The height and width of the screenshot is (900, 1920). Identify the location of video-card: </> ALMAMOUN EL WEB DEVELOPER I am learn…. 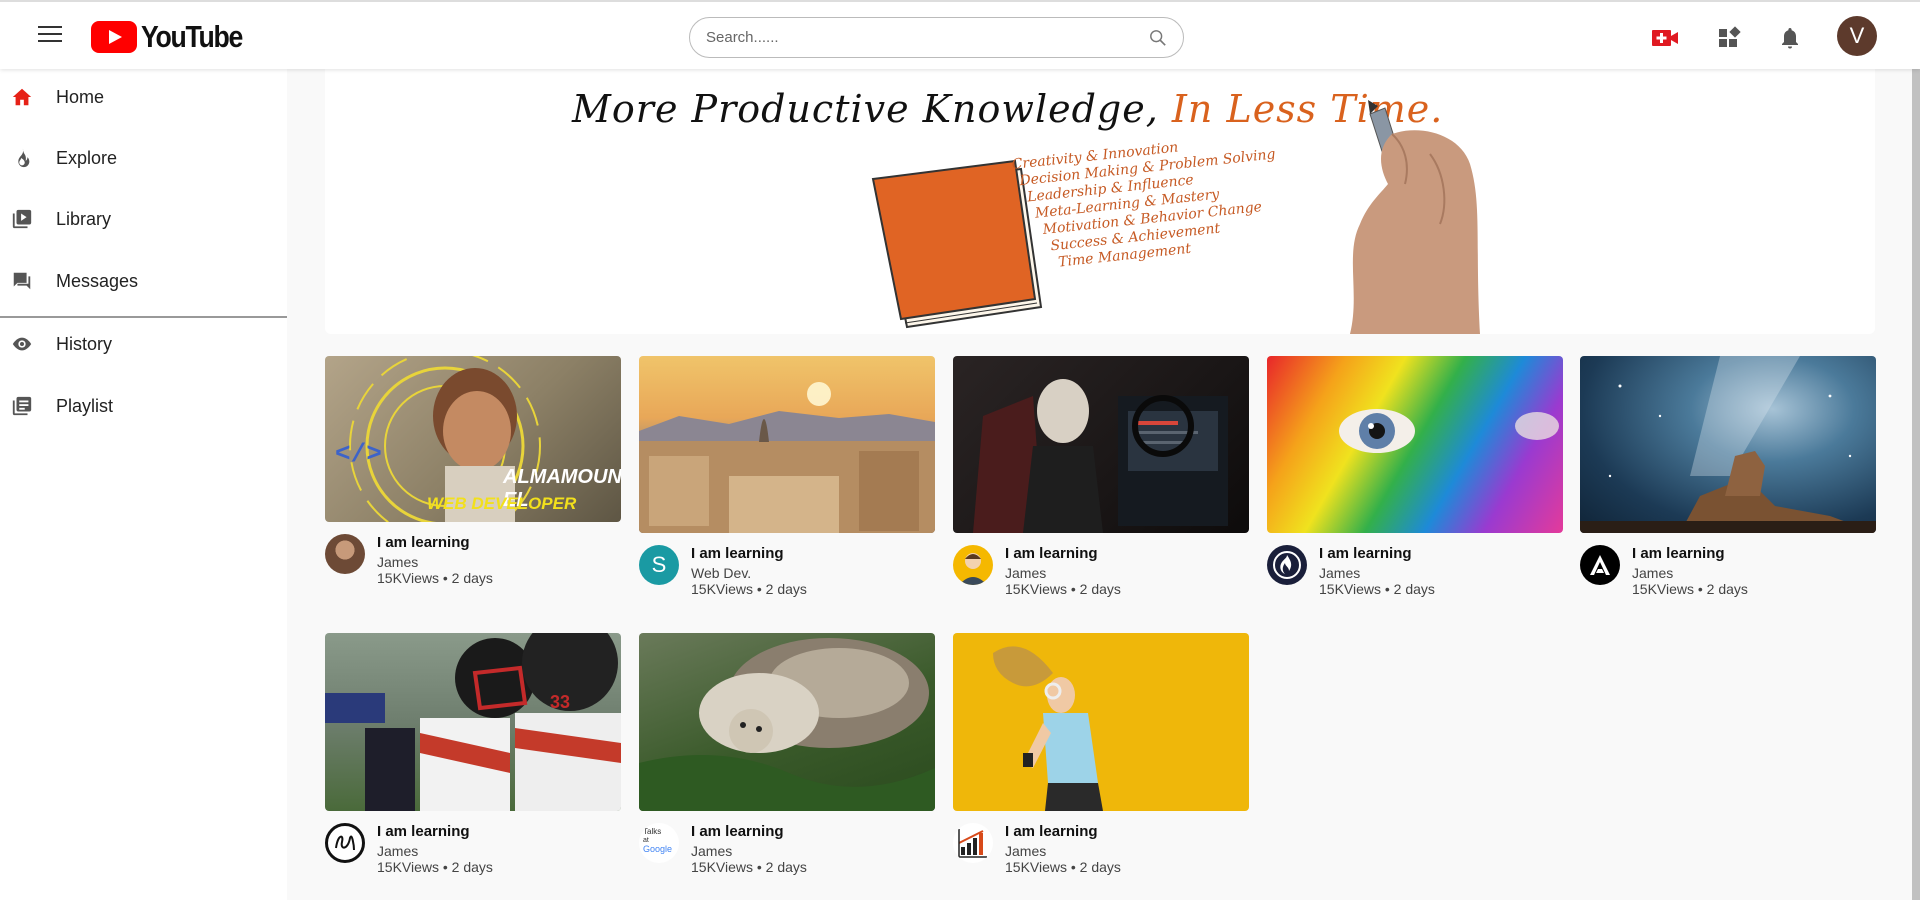
(473, 471).